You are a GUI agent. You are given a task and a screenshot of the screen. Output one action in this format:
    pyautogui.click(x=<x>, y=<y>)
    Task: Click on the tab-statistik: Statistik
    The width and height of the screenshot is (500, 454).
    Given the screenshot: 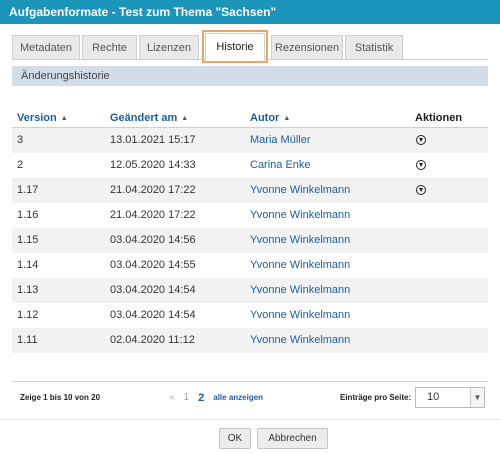 What is the action you would take?
    pyautogui.click(x=374, y=47)
    